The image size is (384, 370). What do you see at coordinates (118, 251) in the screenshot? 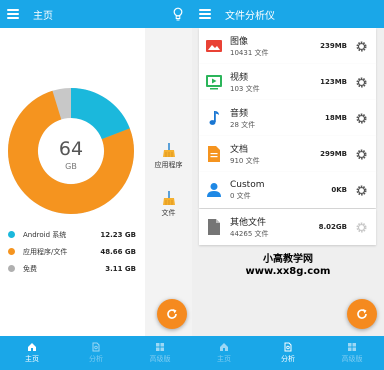
I see `legend-value: 48.66 GB` at bounding box center [118, 251].